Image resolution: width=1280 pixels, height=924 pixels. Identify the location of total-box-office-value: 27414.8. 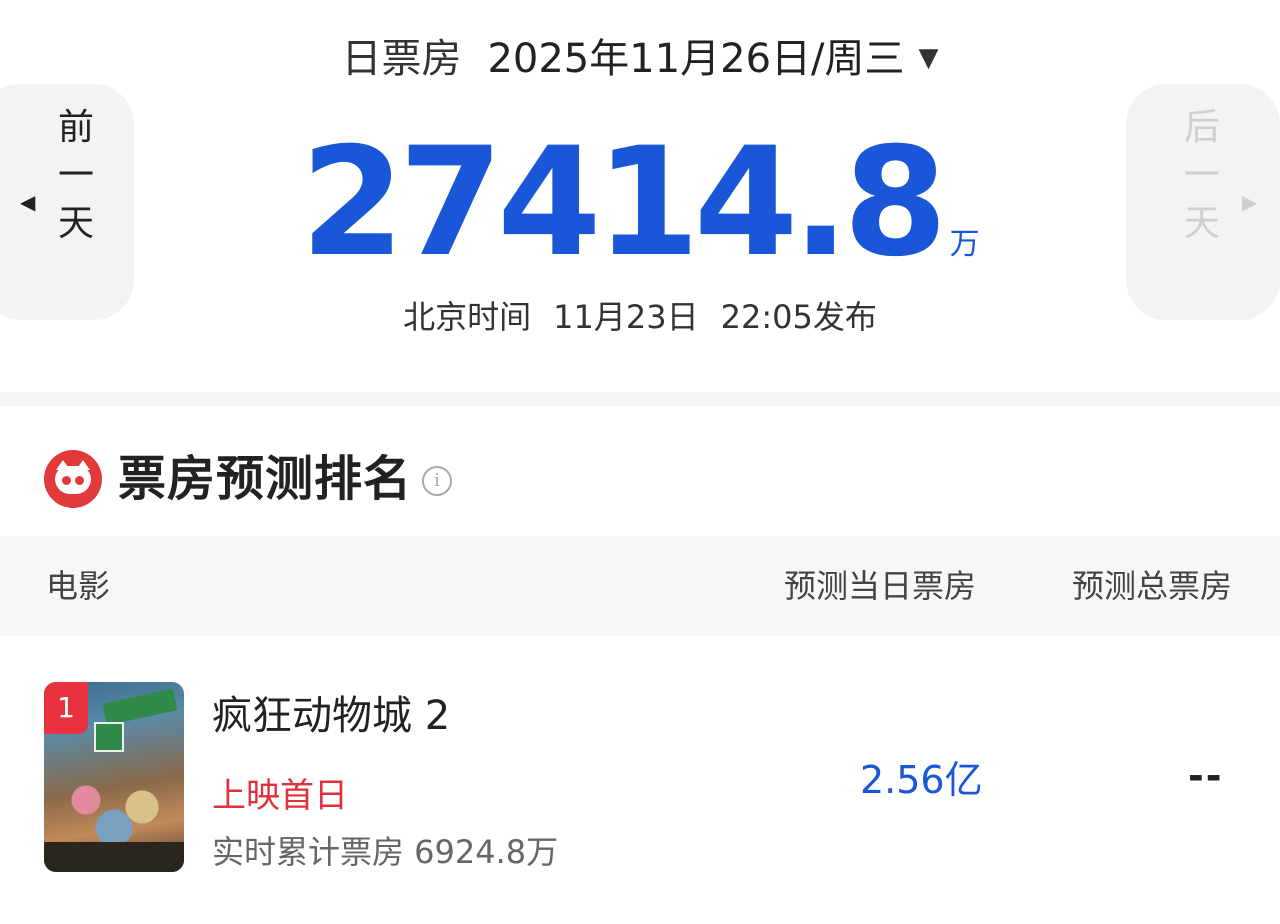
(623, 203).